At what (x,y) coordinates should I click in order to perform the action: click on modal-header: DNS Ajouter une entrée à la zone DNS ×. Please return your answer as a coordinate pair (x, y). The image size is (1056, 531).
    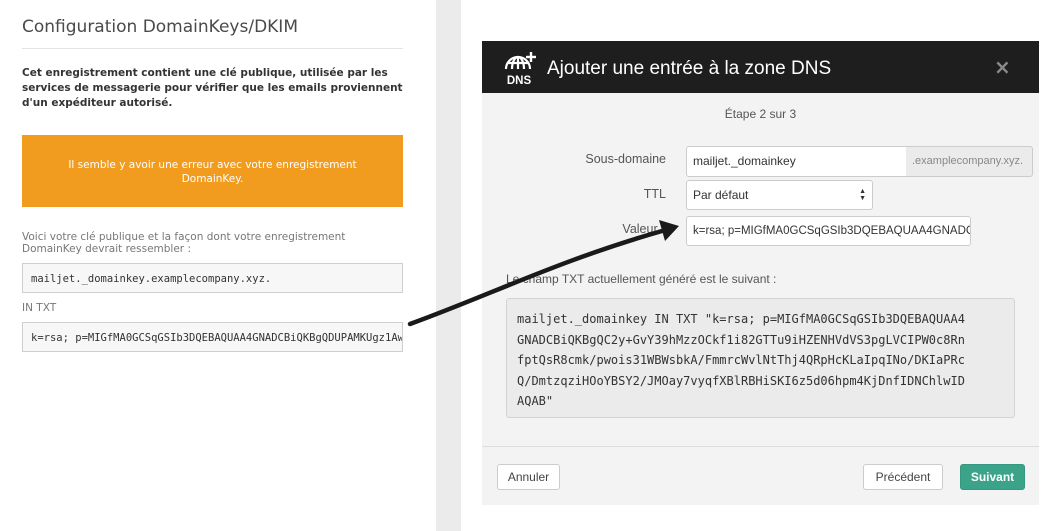
    Looking at the image, I should click on (760, 67).